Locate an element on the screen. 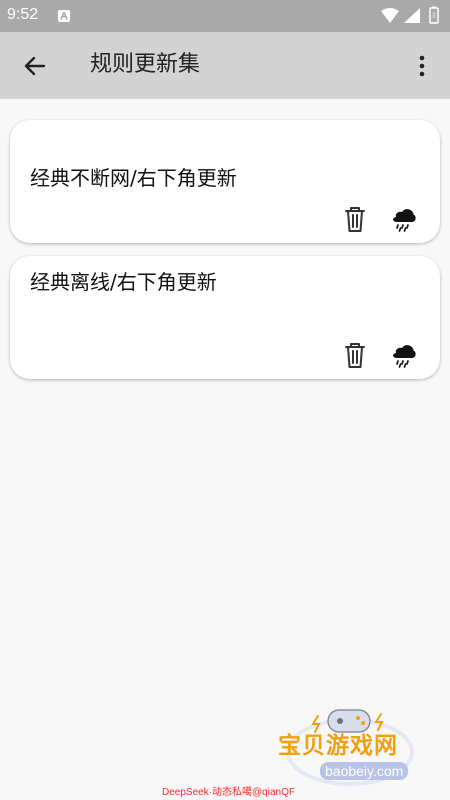 The width and height of the screenshot is (450, 800). rule-set-title: 经典不断网/右下角更新 is located at coordinates (133, 178).